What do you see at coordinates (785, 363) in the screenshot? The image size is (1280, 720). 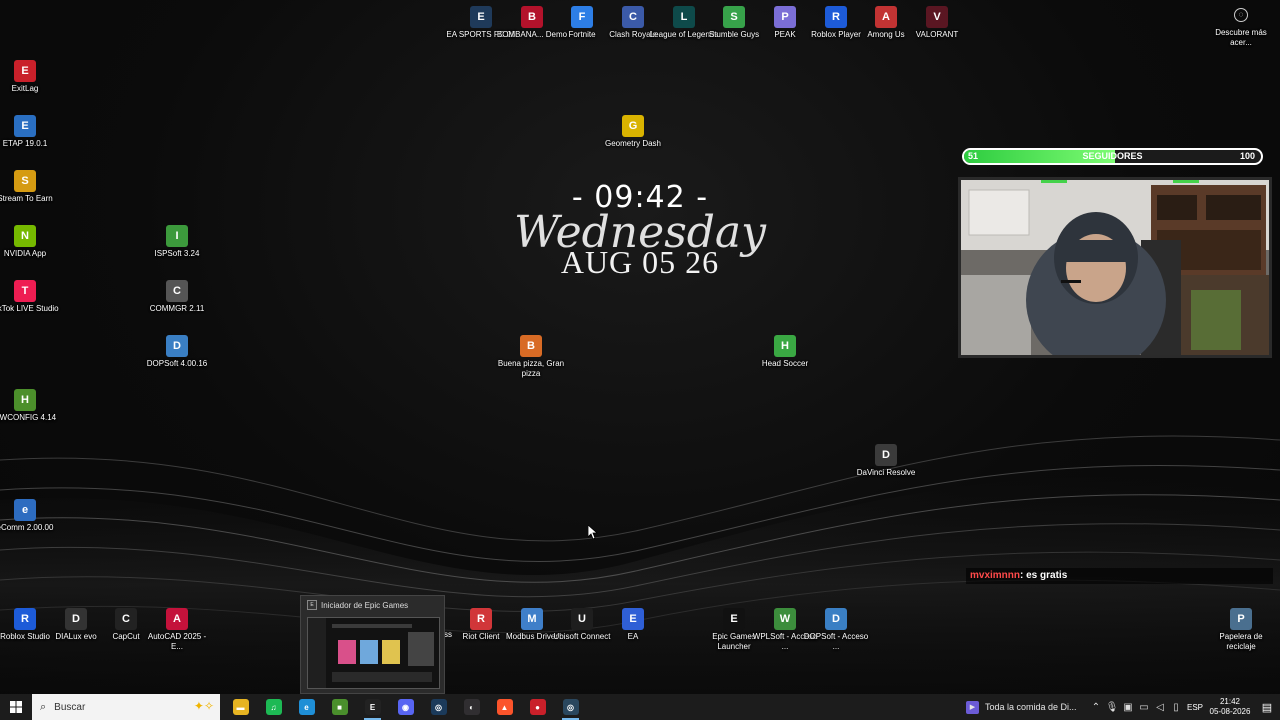 I see `shortcut-label: Head Soccer` at bounding box center [785, 363].